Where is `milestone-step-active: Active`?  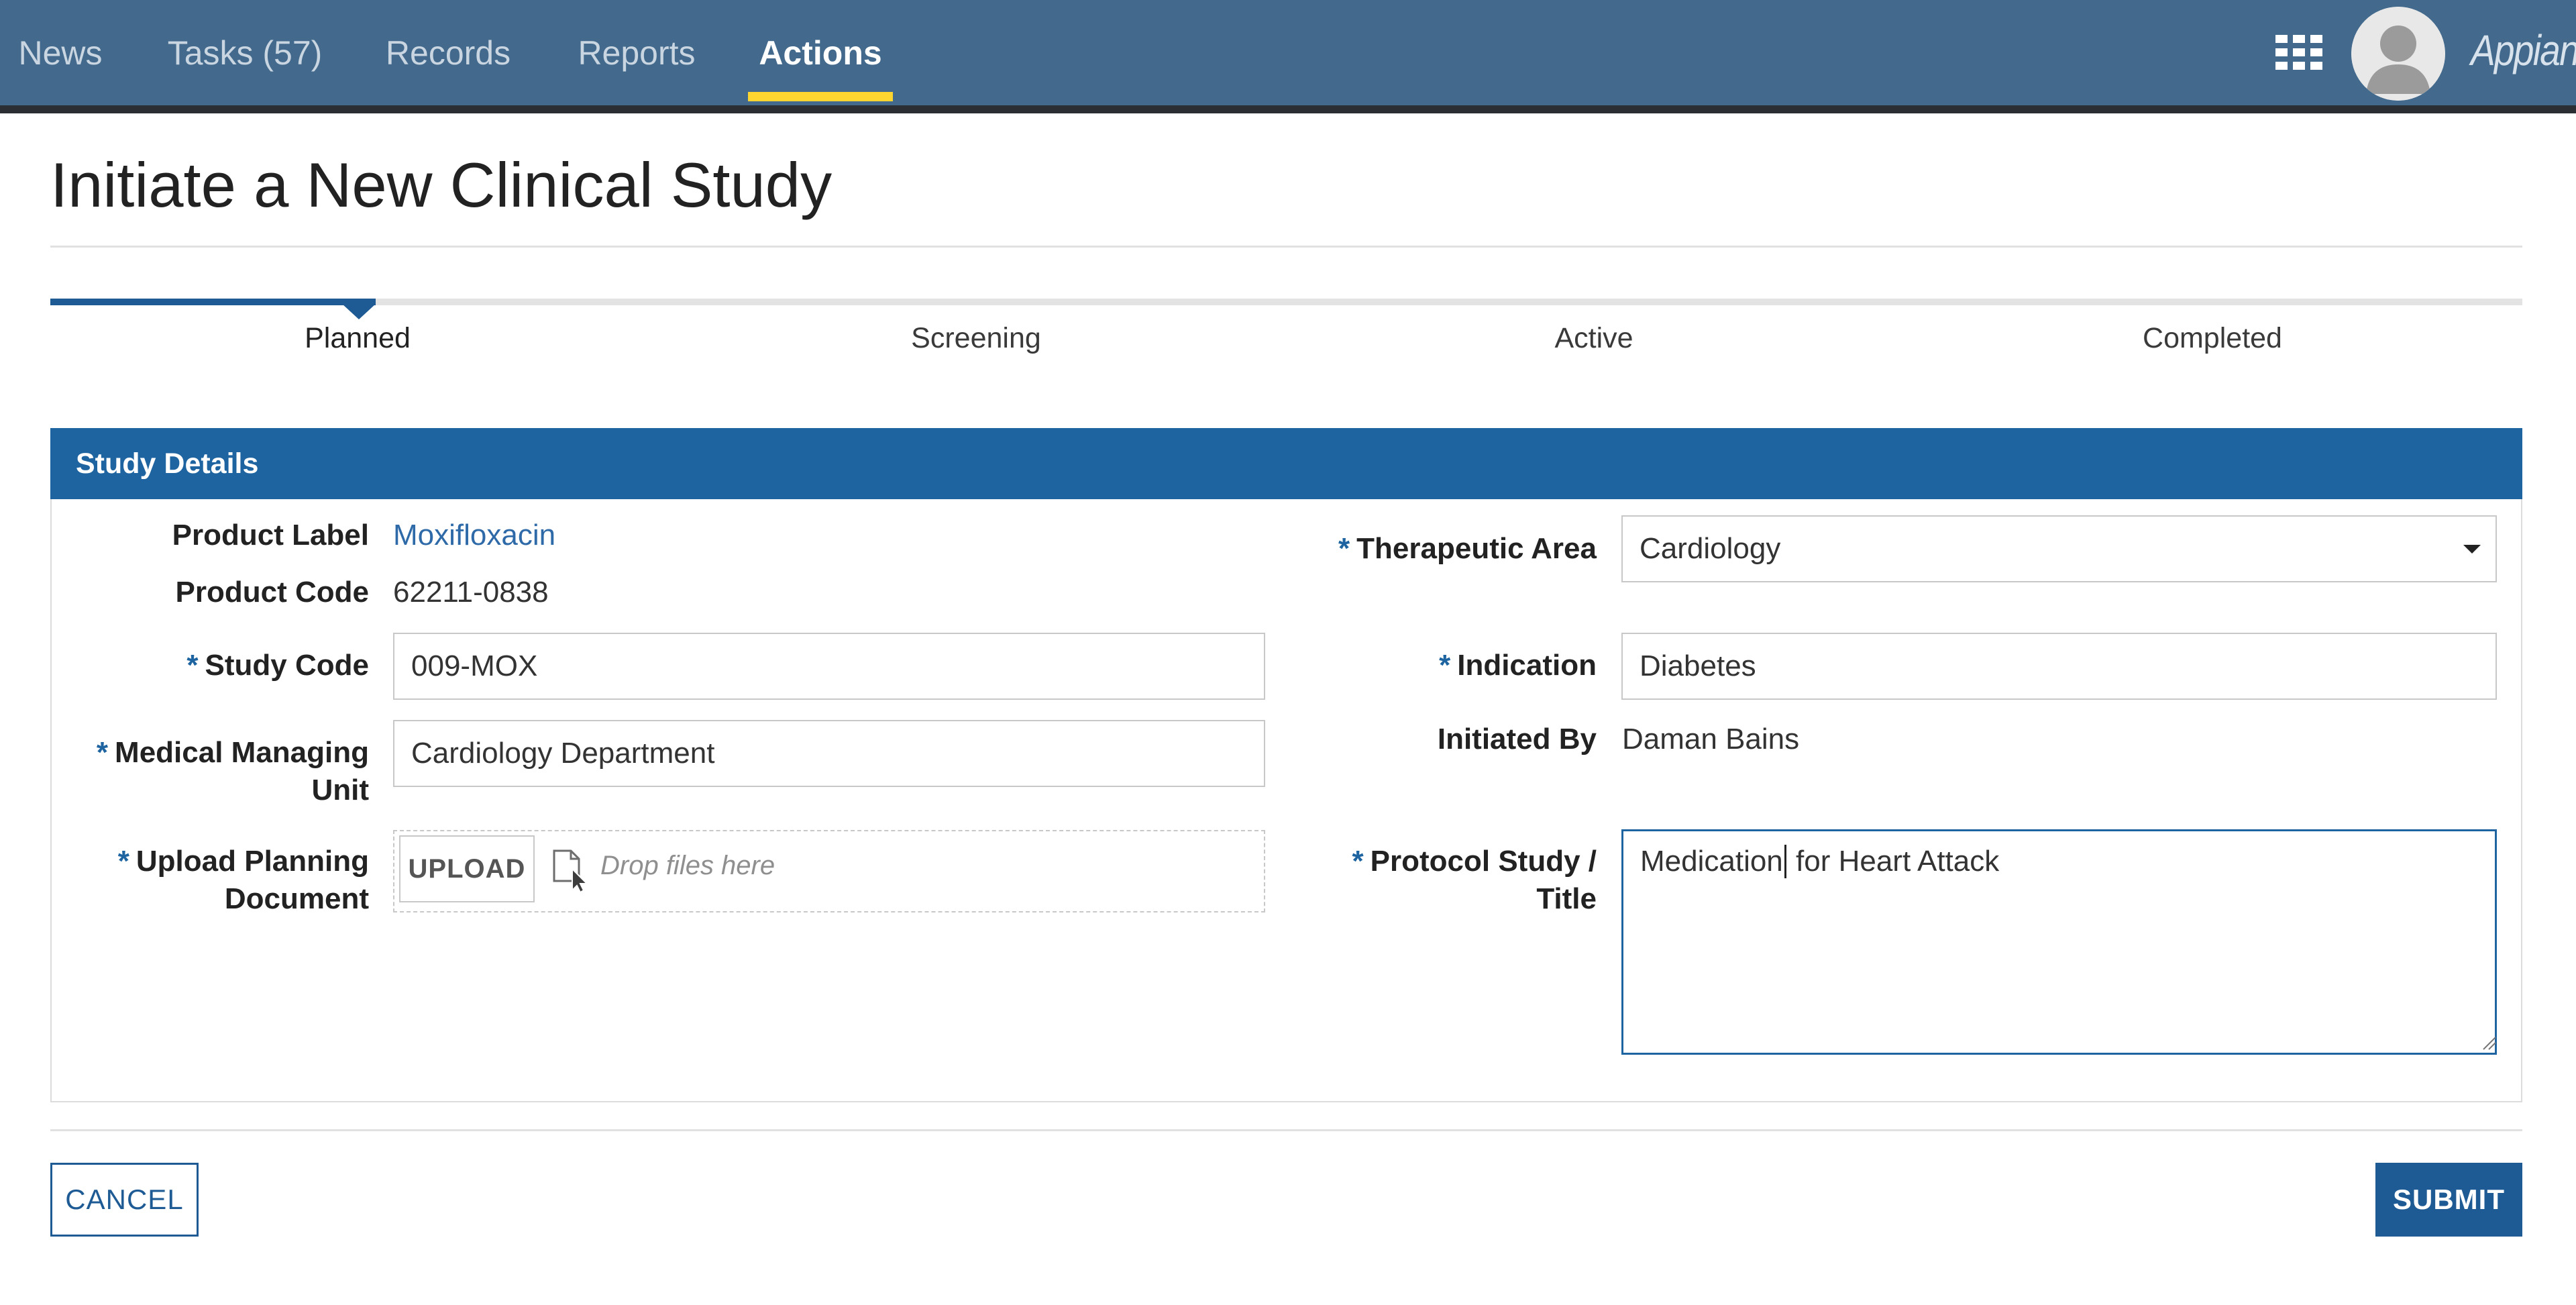
milestone-step-active: Active is located at coordinates (1593, 338).